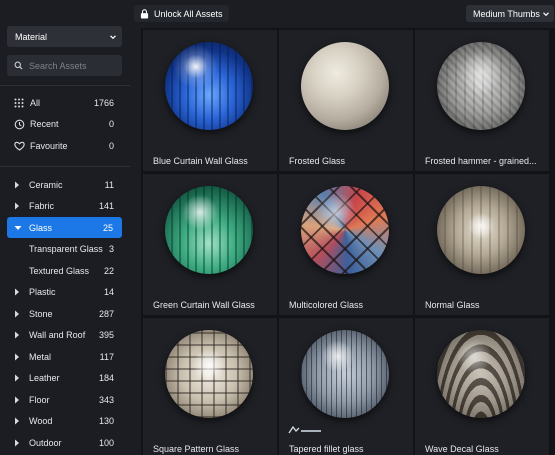  Describe the element at coordinates (108, 292) in the screenshot. I see `category-count: 14` at that location.